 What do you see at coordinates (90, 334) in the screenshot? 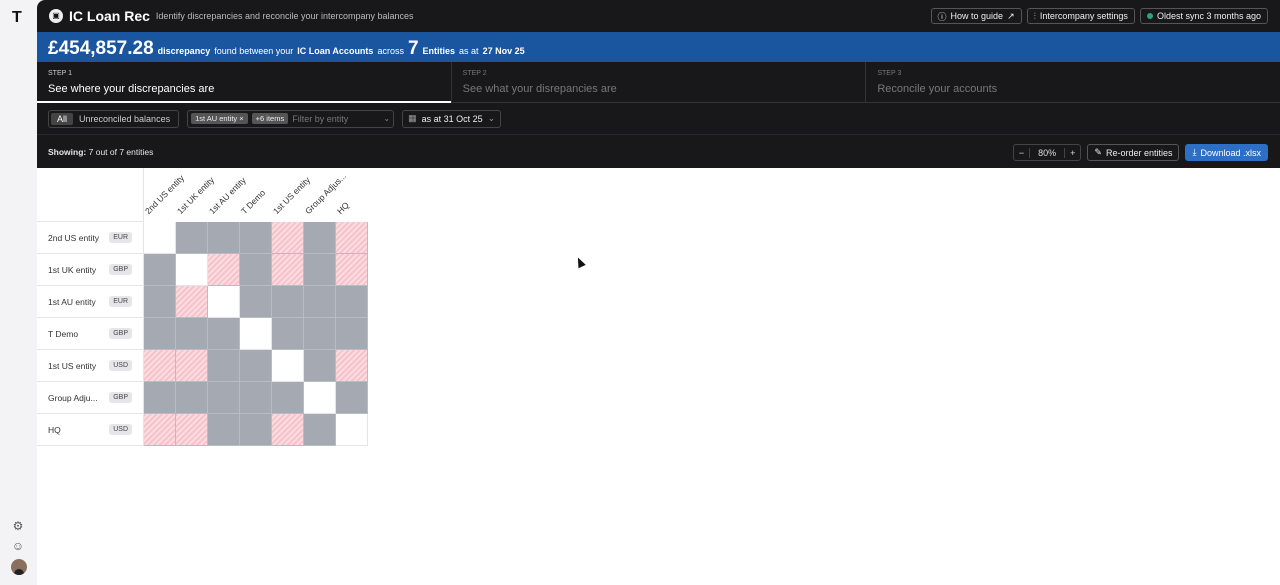
I see `row-header: T Demo GBP` at bounding box center [90, 334].